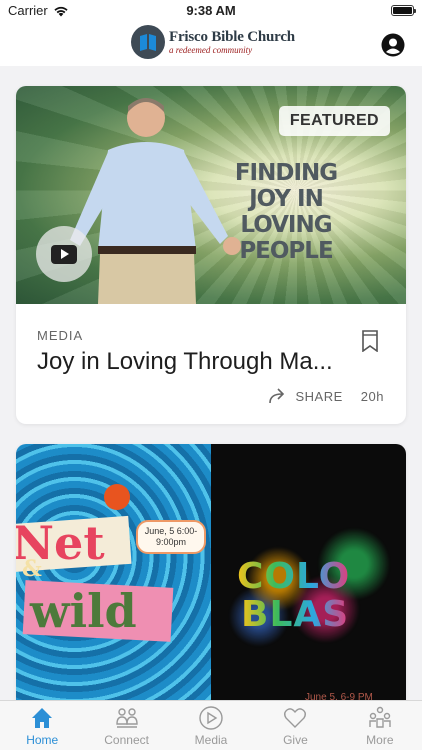 This screenshot has width=422, height=750. What do you see at coordinates (278, 396) in the screenshot?
I see `share-arrow-icon` at bounding box center [278, 396].